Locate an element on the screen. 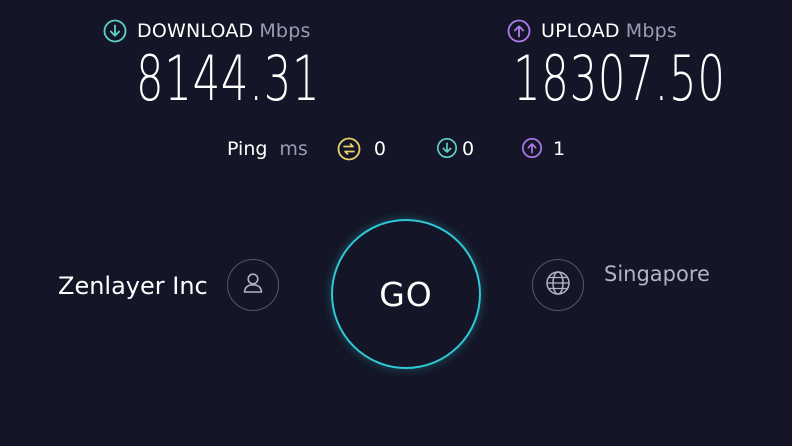  provider-name: Zenlayer Inc is located at coordinates (133, 286).